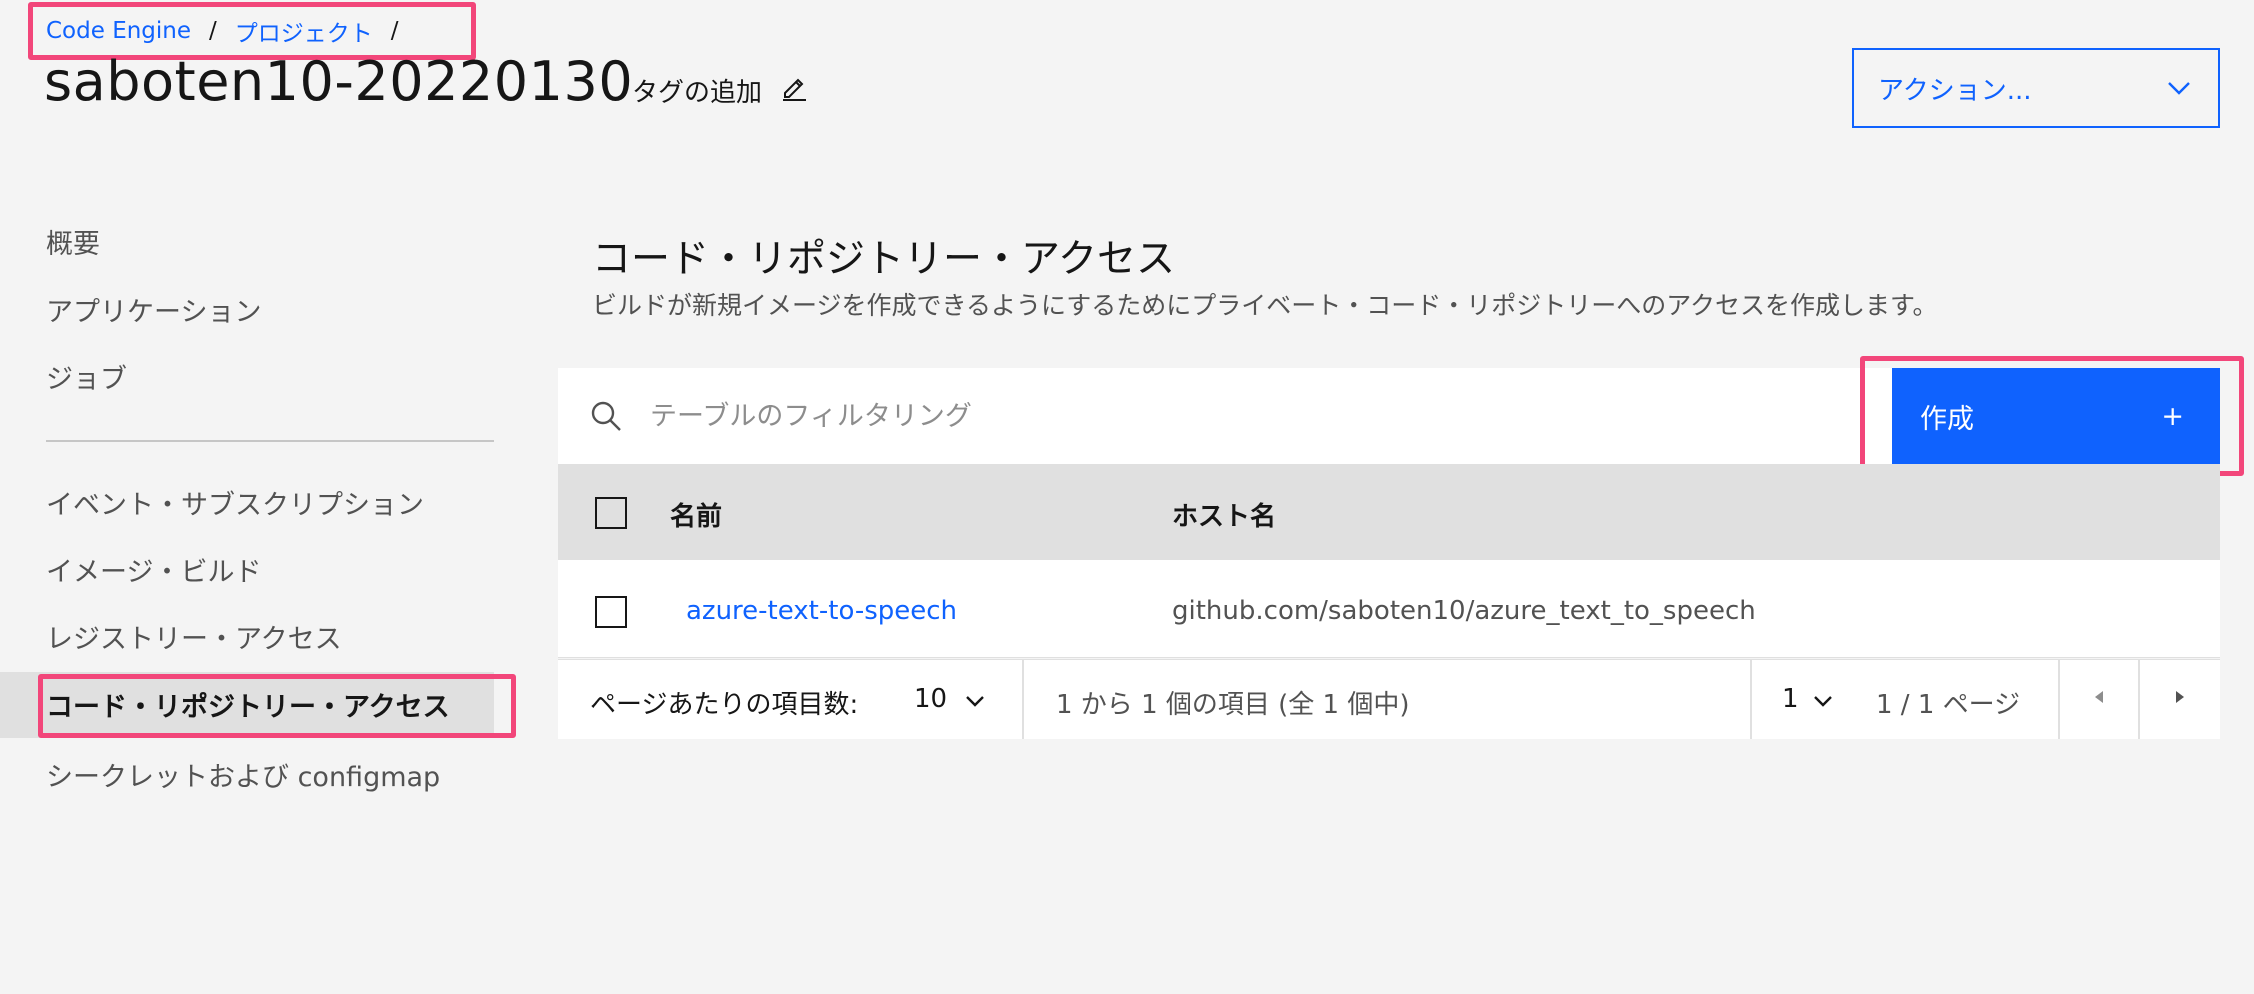 The width and height of the screenshot is (2254, 994). I want to click on sidebar-item-jobs: ジョブ, so click(86, 376).